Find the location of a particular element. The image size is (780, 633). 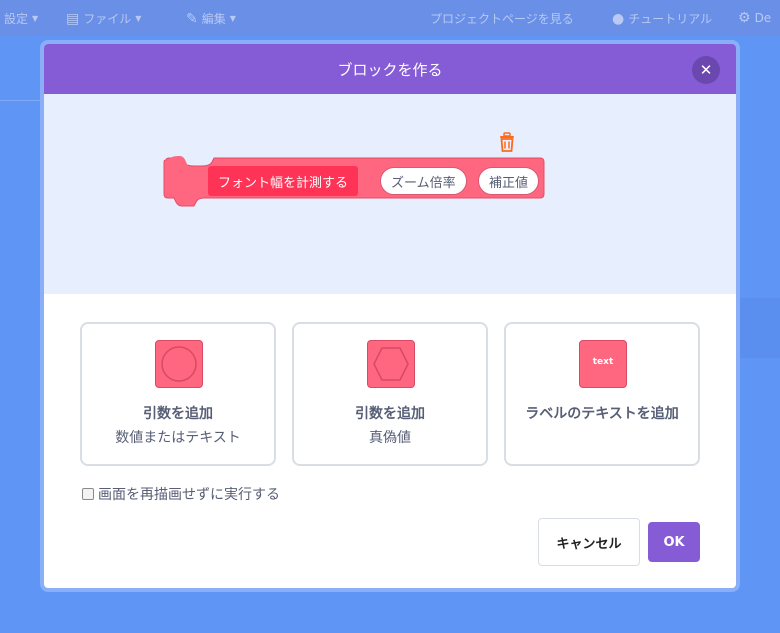

menu-project-page: プロジェクトページを見る is located at coordinates (502, 18).